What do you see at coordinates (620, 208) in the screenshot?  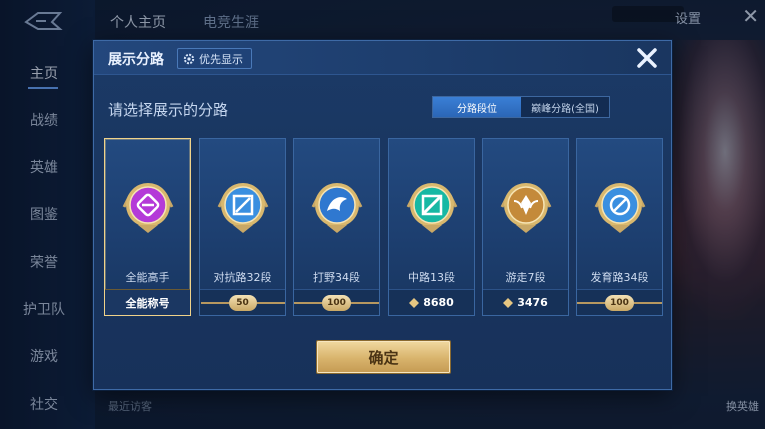 I see `farm-lane-icon` at bounding box center [620, 208].